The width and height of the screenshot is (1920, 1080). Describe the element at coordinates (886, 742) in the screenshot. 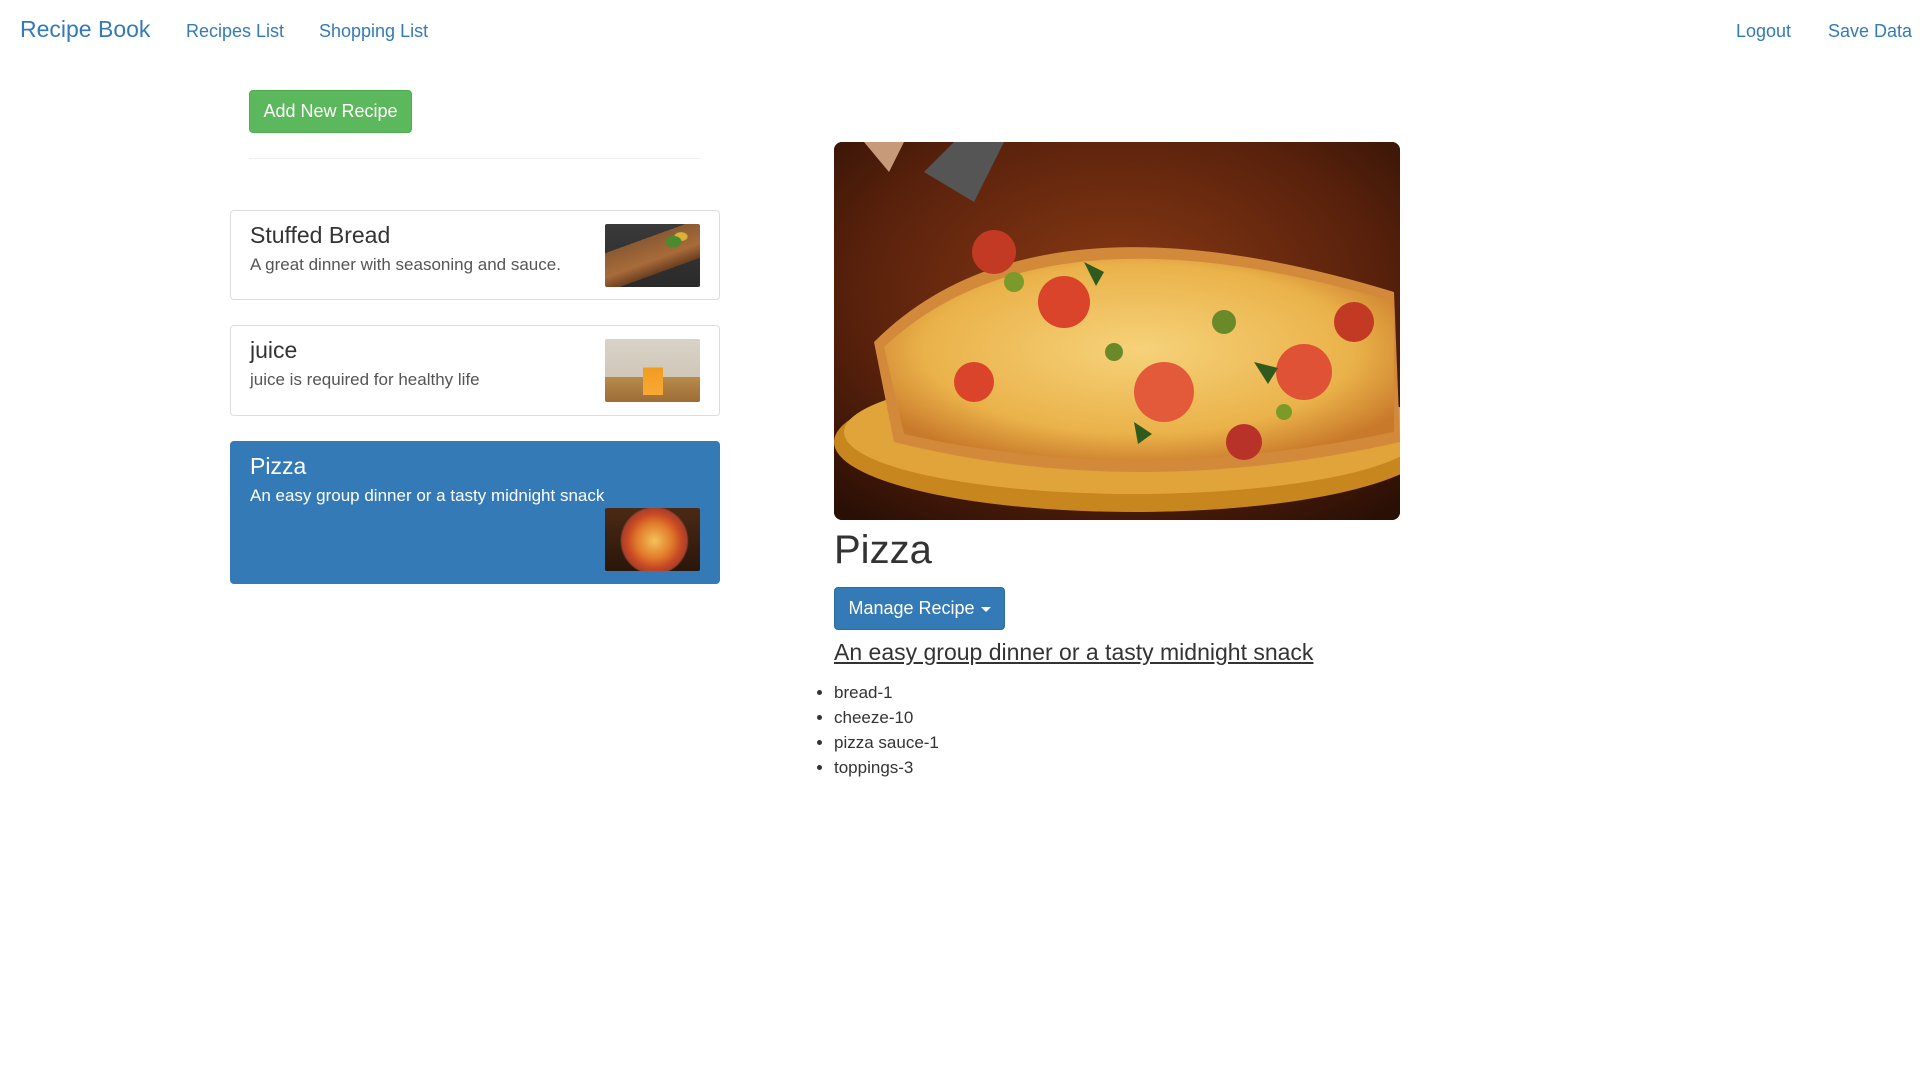

I see `ingredient-item: pizza sauce-1` at that location.